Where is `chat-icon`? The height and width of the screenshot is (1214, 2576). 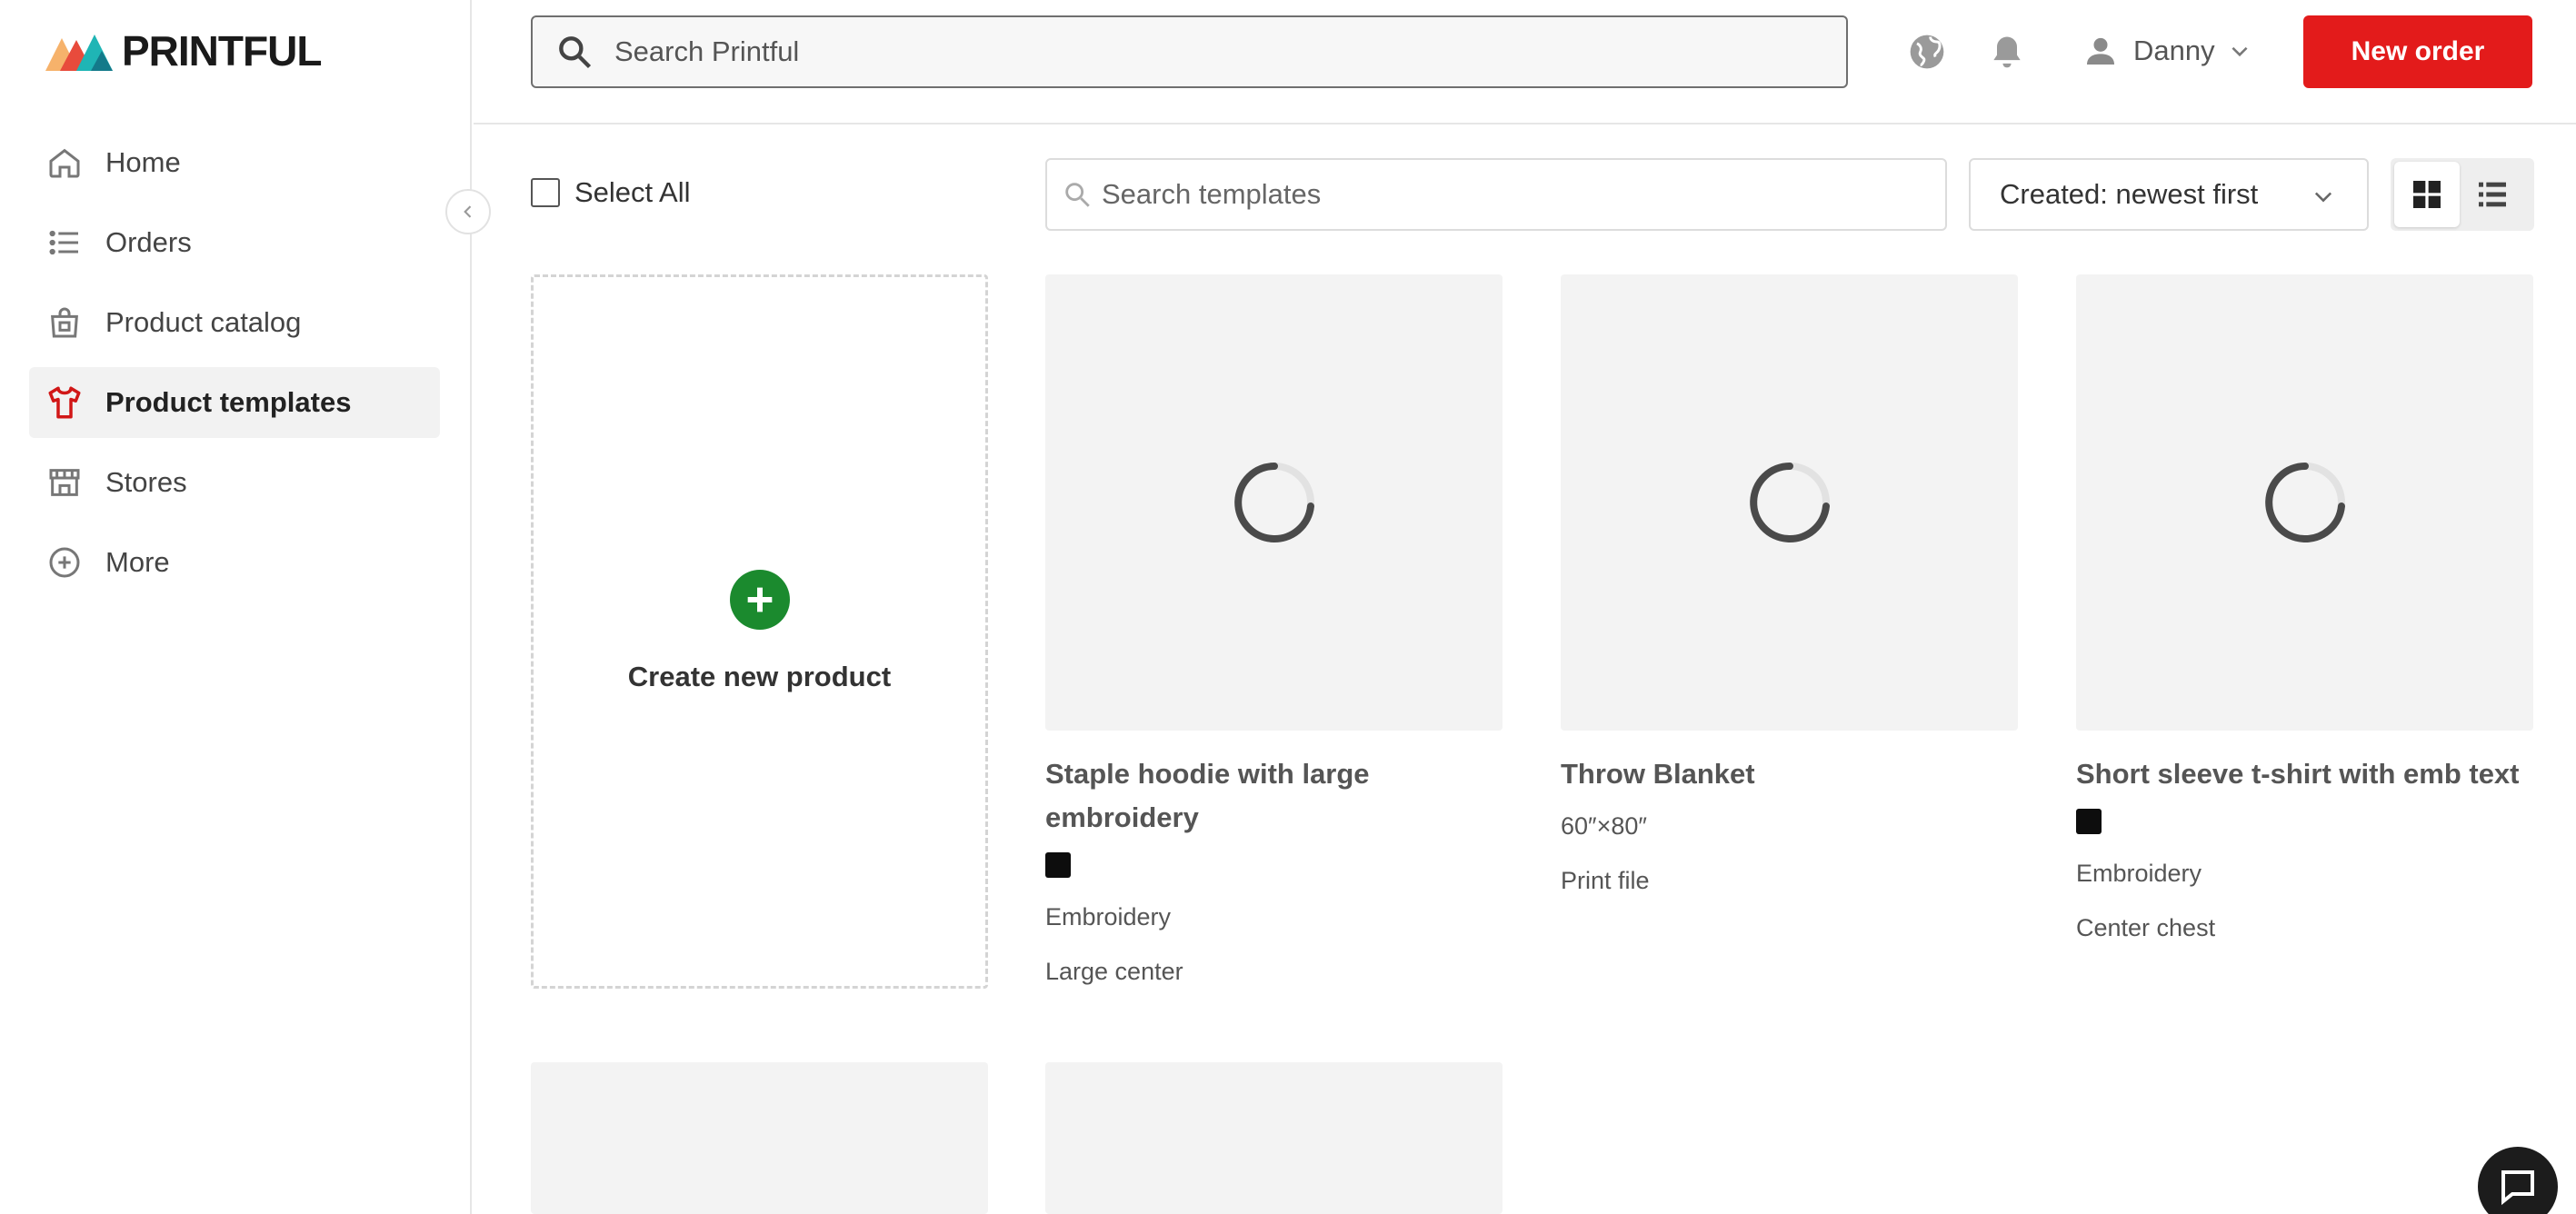 chat-icon is located at coordinates (2517, 1188).